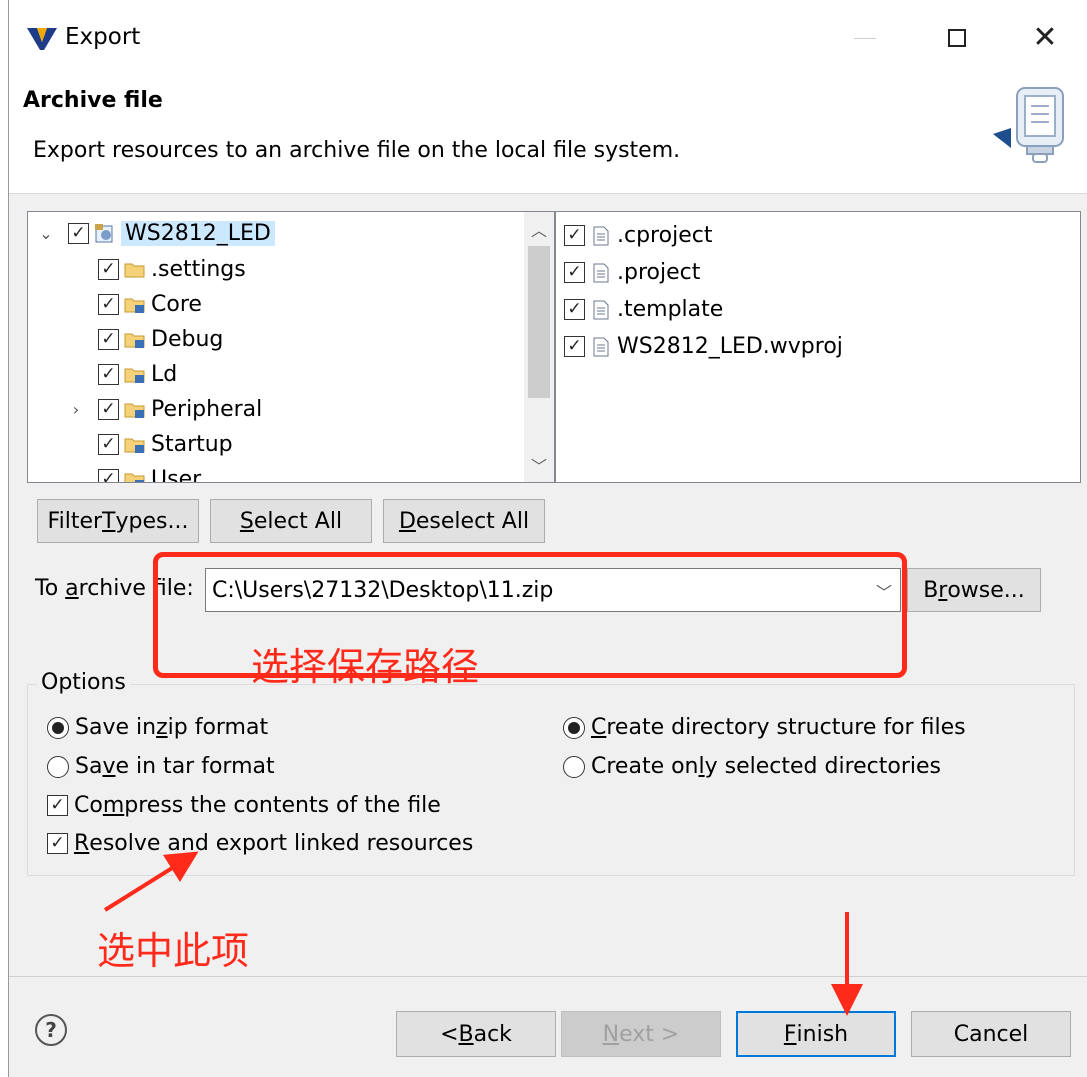 The image size is (1087, 1077). What do you see at coordinates (150, 304) in the screenshot?
I see `tree-item: ✓ Core` at bounding box center [150, 304].